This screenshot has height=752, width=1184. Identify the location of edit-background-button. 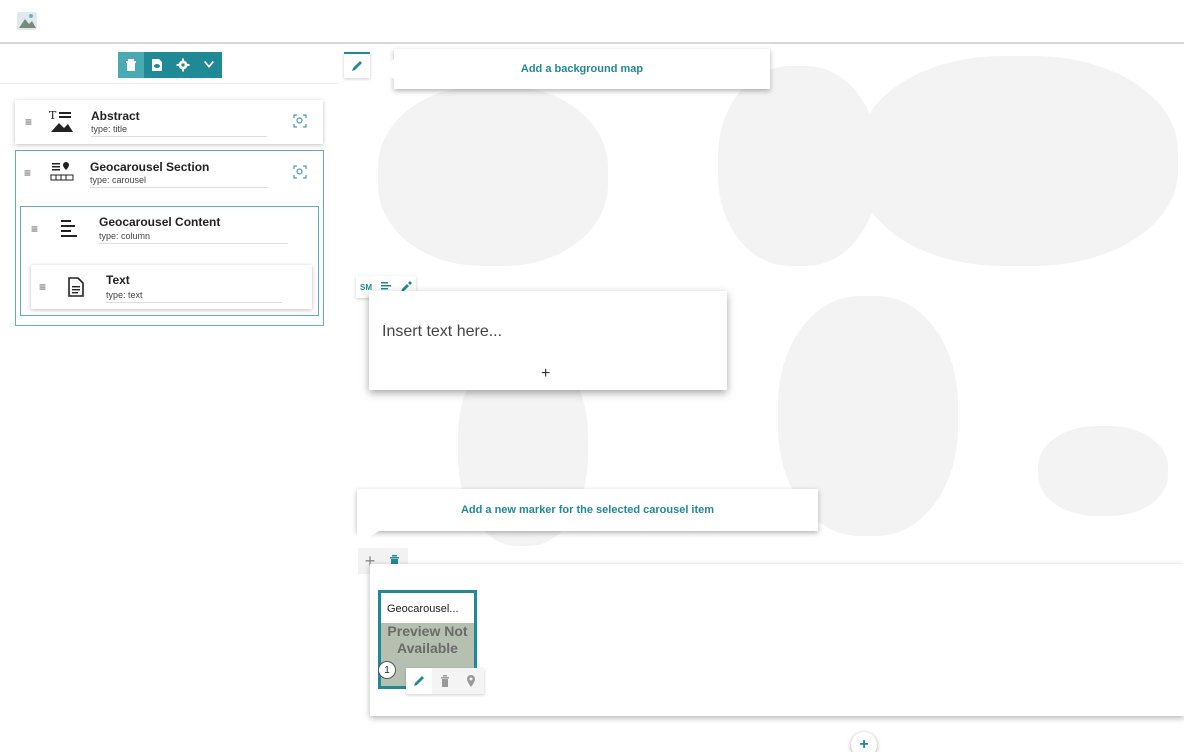
(357, 65).